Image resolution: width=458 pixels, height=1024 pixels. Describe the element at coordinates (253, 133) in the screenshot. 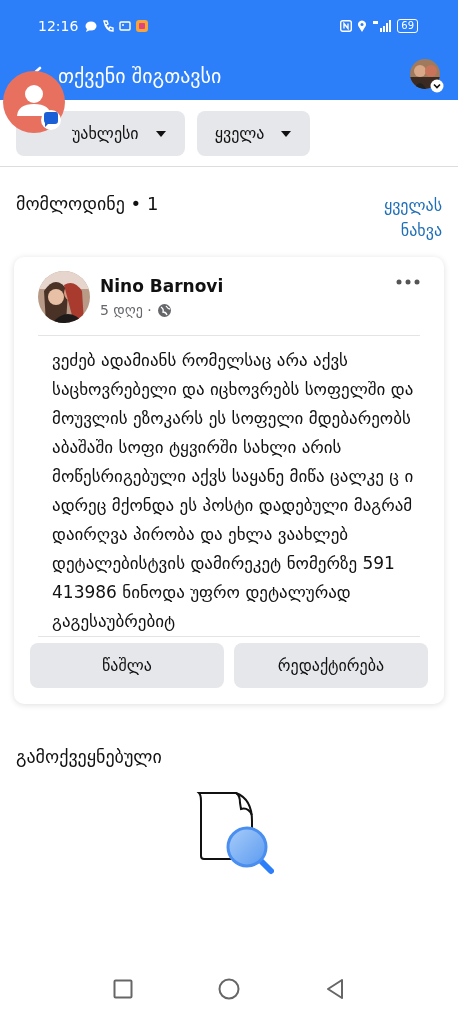

I see `filter-dropdown: ყველა` at that location.